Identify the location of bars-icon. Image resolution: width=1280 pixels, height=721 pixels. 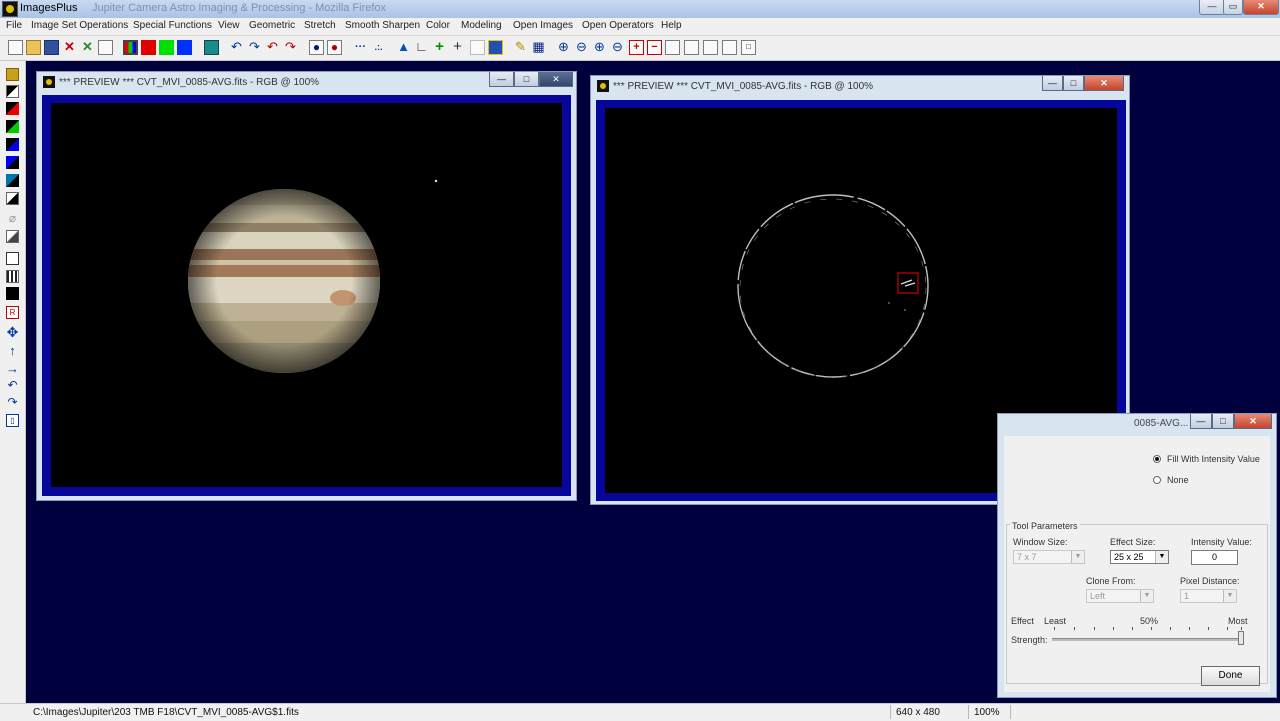
(12, 276).